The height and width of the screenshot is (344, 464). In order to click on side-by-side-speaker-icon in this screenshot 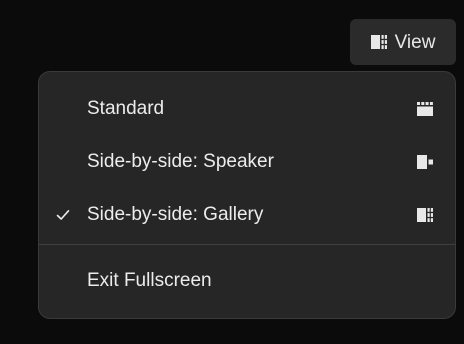, I will do `click(425, 162)`.